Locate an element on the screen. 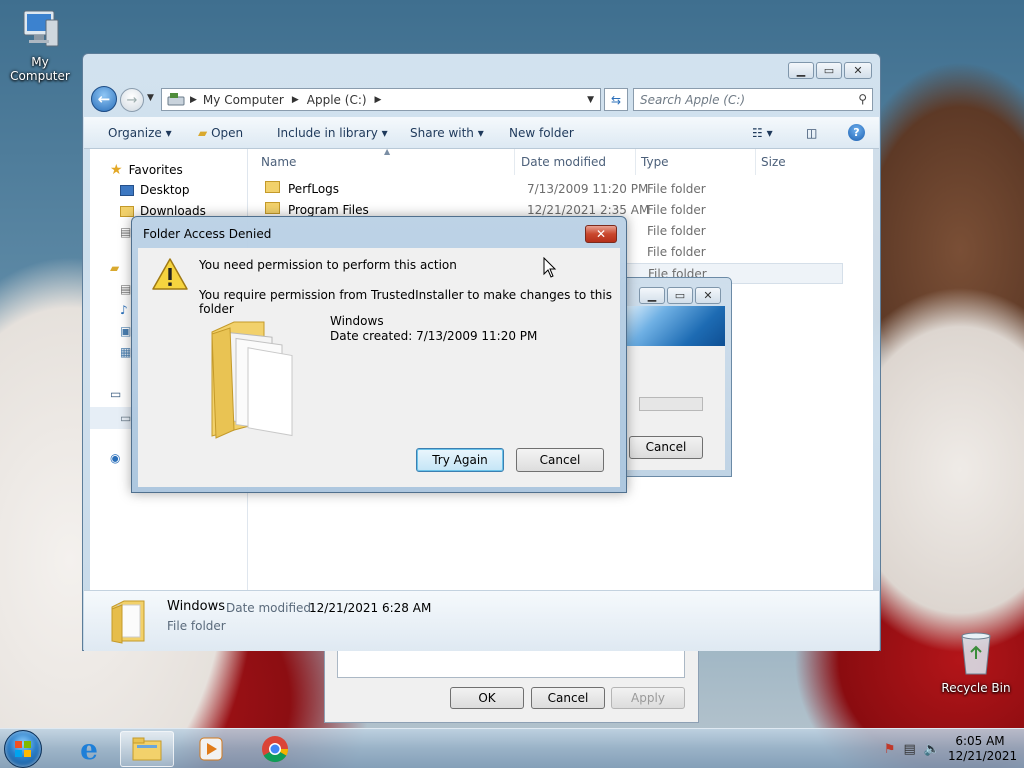 The height and width of the screenshot is (768, 1024). clock-time: 6:05 AM is located at coordinates (980, 741).